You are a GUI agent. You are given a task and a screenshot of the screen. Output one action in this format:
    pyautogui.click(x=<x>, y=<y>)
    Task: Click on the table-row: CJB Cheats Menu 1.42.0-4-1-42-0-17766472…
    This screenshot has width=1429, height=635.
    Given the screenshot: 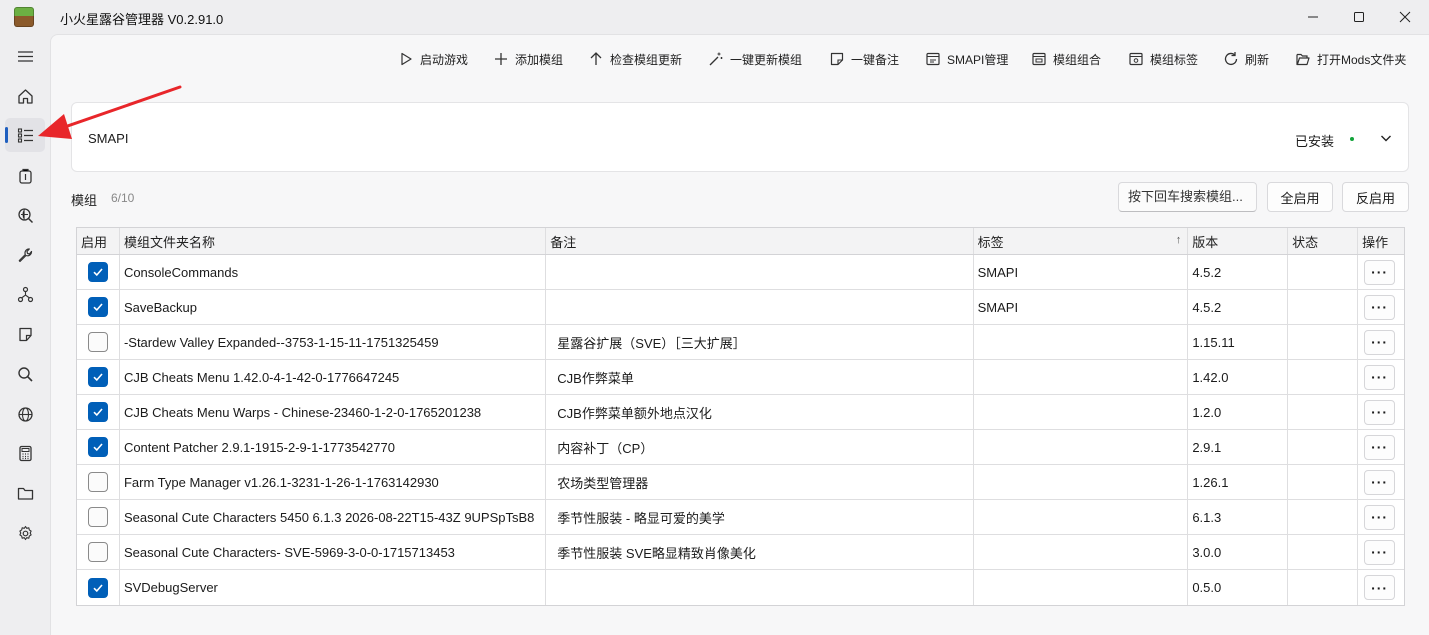 What is the action you would take?
    pyautogui.click(x=740, y=377)
    